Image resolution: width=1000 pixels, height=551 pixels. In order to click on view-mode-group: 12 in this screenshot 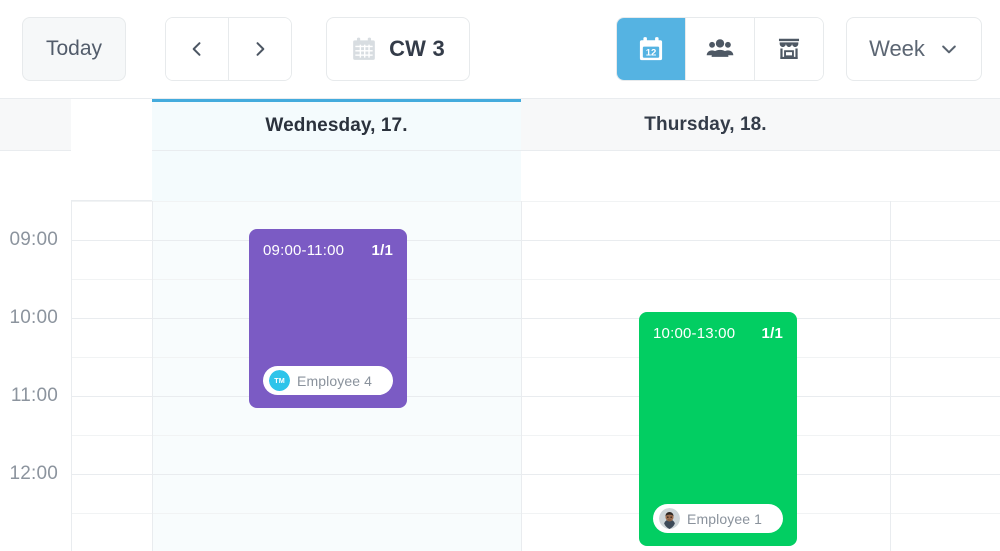, I will do `click(720, 49)`.